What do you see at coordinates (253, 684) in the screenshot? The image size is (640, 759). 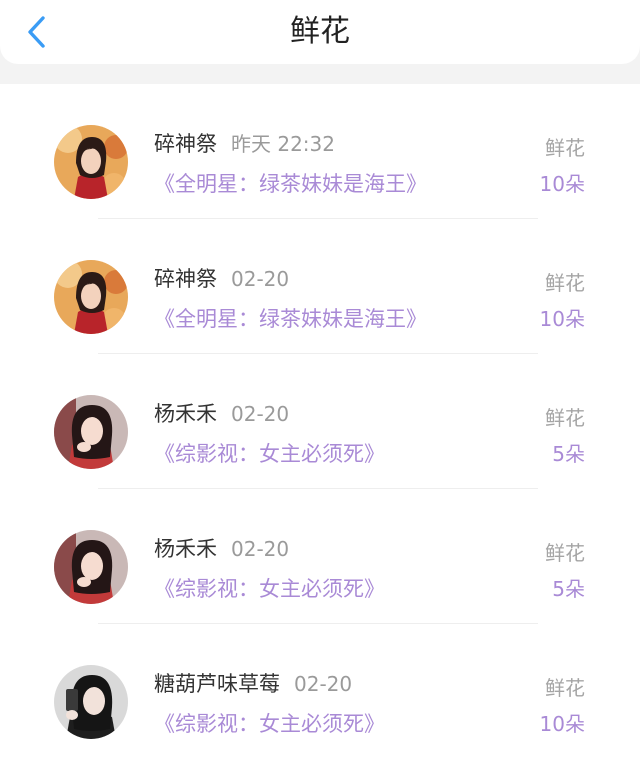 I see `user-name: 糖葫芦味草莓 02-20` at bounding box center [253, 684].